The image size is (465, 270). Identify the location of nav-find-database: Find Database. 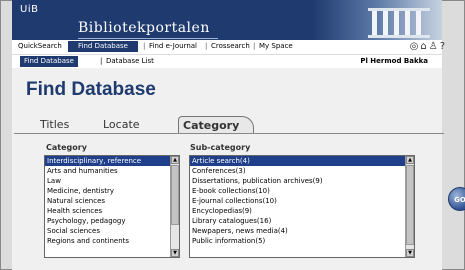
(103, 46).